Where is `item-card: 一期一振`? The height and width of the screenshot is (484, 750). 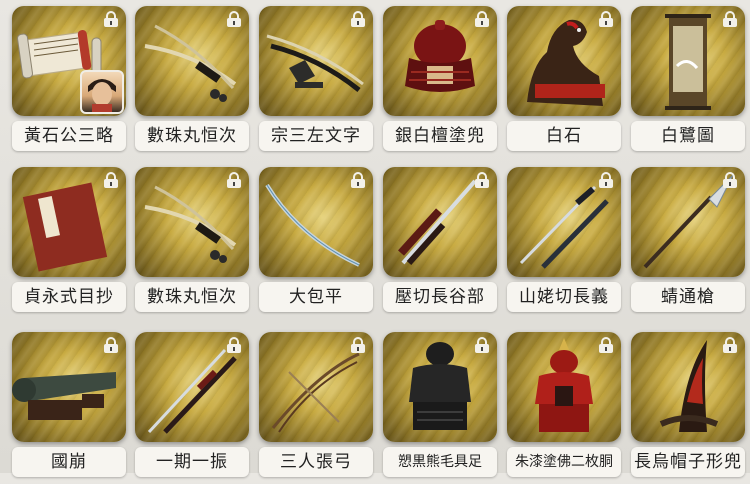 item-card: 一期一振 is located at coordinates (192, 406).